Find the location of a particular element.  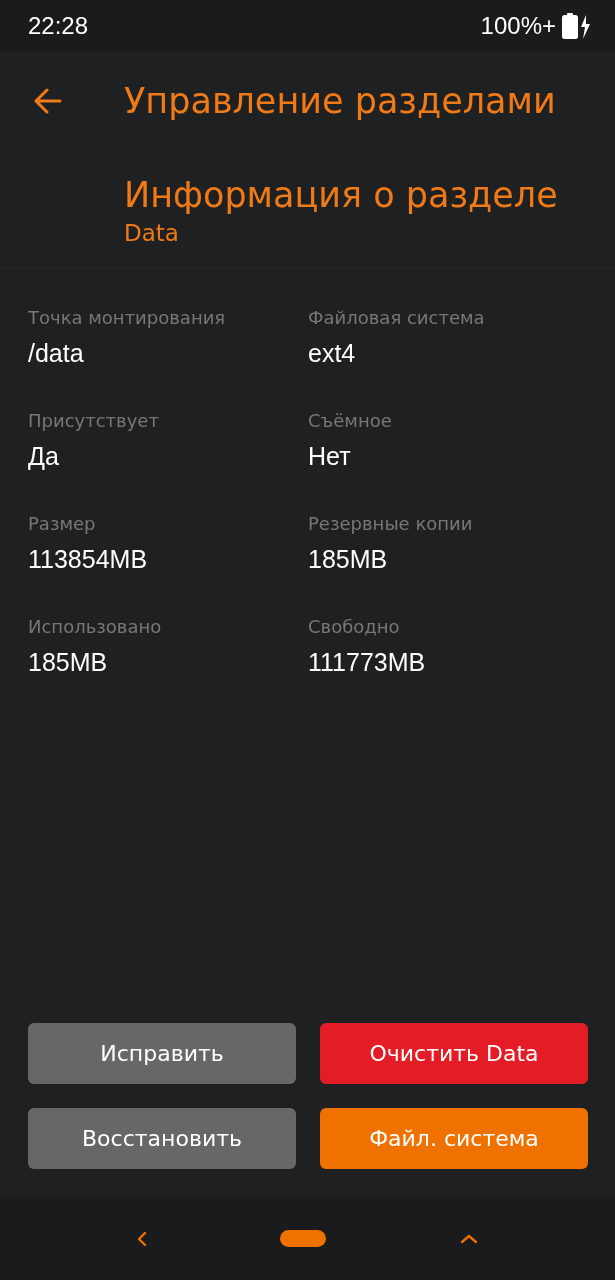

field-label: Использовано is located at coordinates (95, 627).